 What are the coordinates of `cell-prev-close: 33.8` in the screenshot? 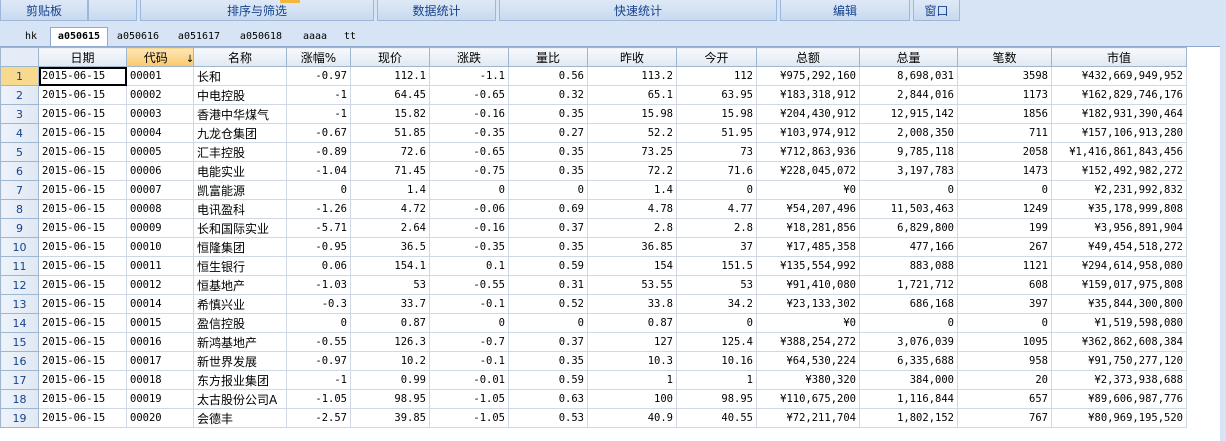 It's located at (632, 304).